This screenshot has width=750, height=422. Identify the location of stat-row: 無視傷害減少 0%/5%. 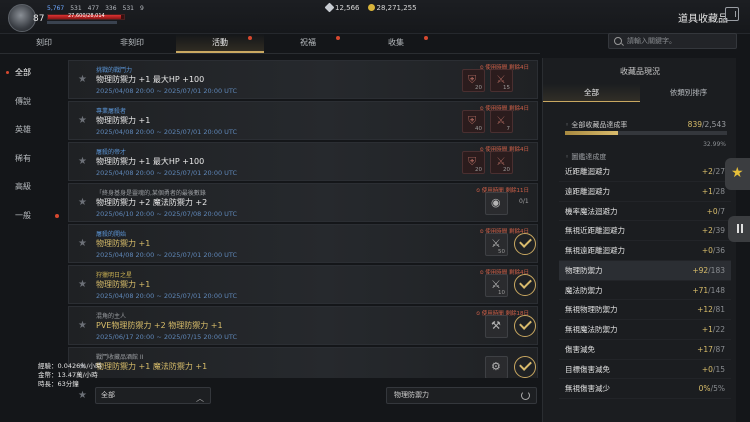
(645, 389).